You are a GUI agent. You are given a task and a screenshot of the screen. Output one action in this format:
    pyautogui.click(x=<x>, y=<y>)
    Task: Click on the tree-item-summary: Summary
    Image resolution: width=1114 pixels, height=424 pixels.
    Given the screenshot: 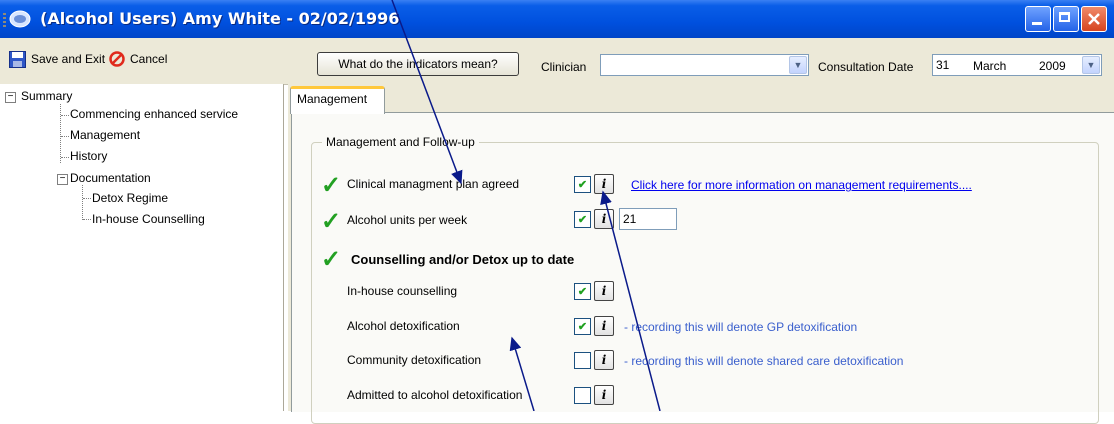 What is the action you would take?
    pyautogui.click(x=46, y=96)
    